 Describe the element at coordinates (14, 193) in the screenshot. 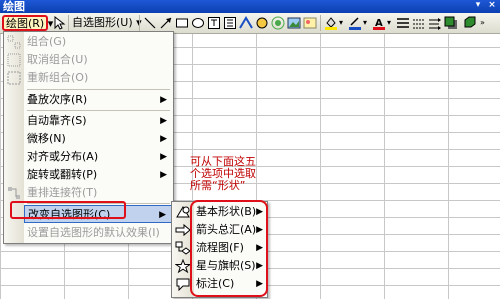

I see `reroute-connectors-icon` at that location.